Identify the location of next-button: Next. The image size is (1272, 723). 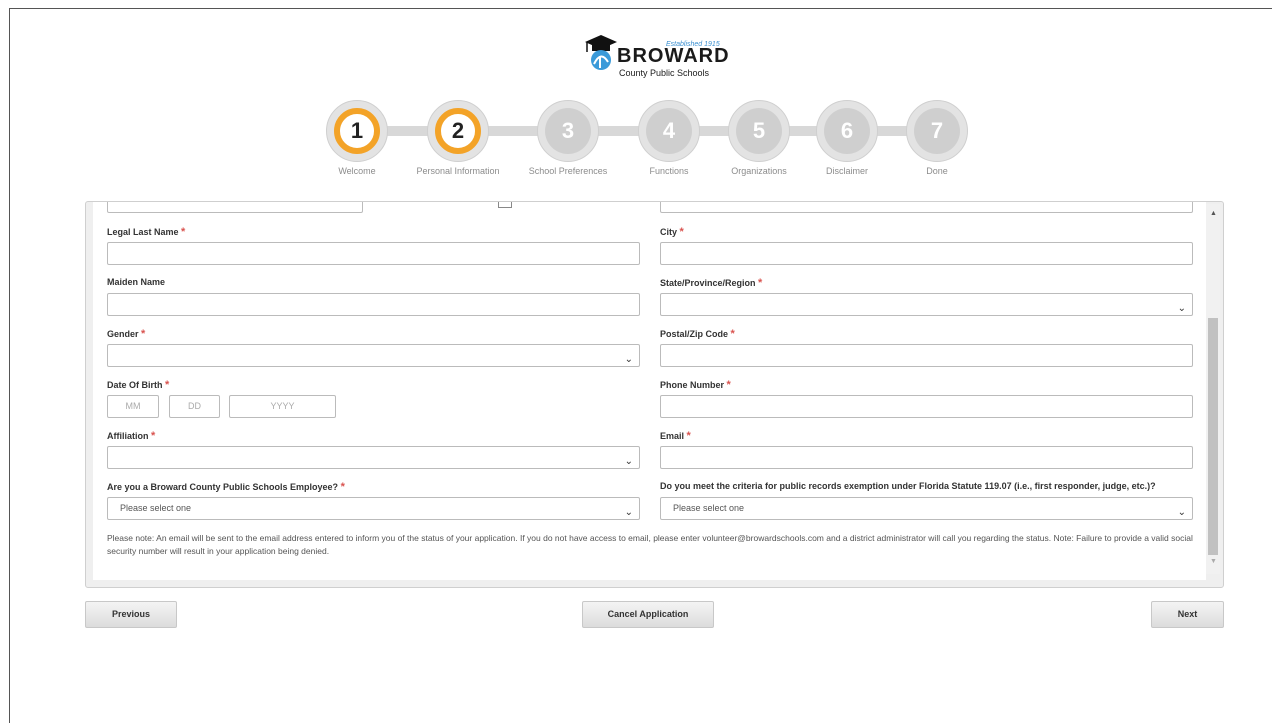
(1187, 614).